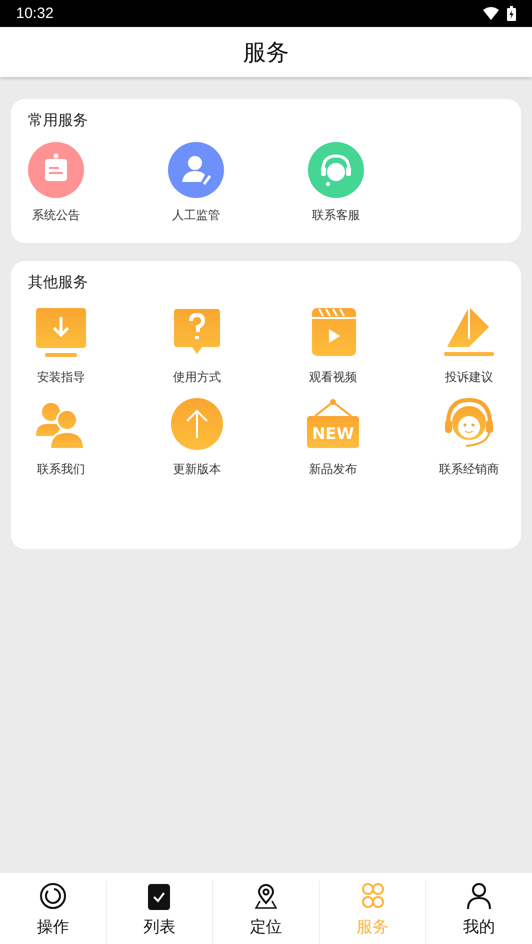 This screenshot has width=532, height=944. Describe the element at coordinates (333, 469) in the screenshot. I see `service-label: 新品发布` at that location.